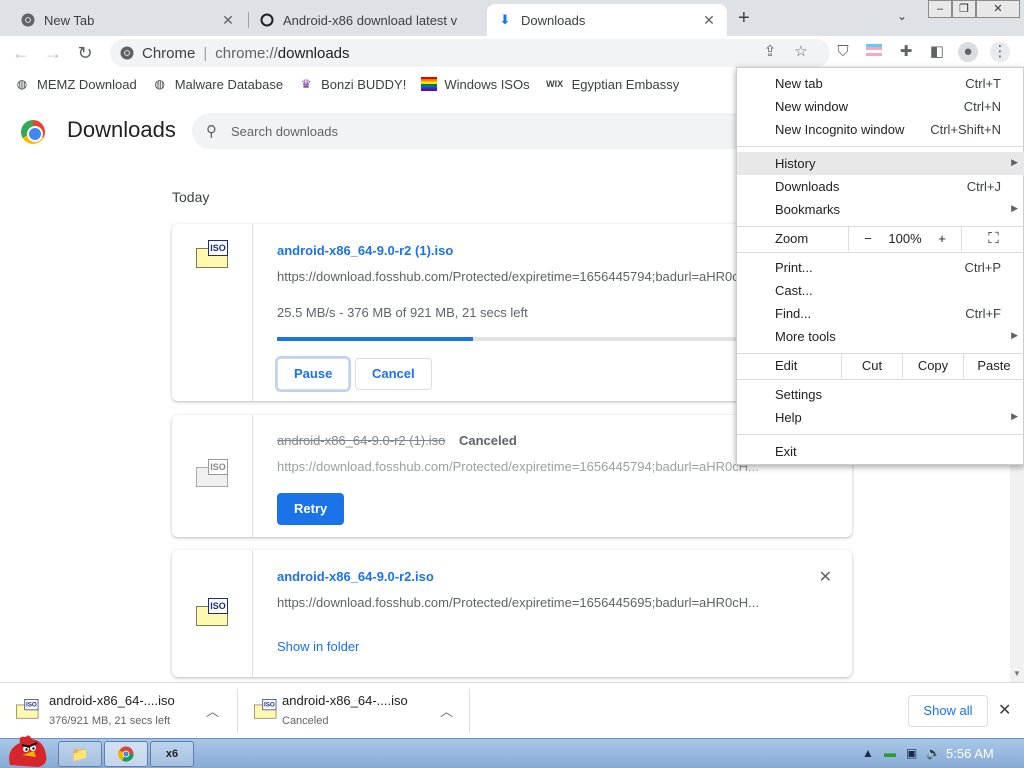  Describe the element at coordinates (872, 366) in the screenshot. I see `cut-button: Cut` at that location.